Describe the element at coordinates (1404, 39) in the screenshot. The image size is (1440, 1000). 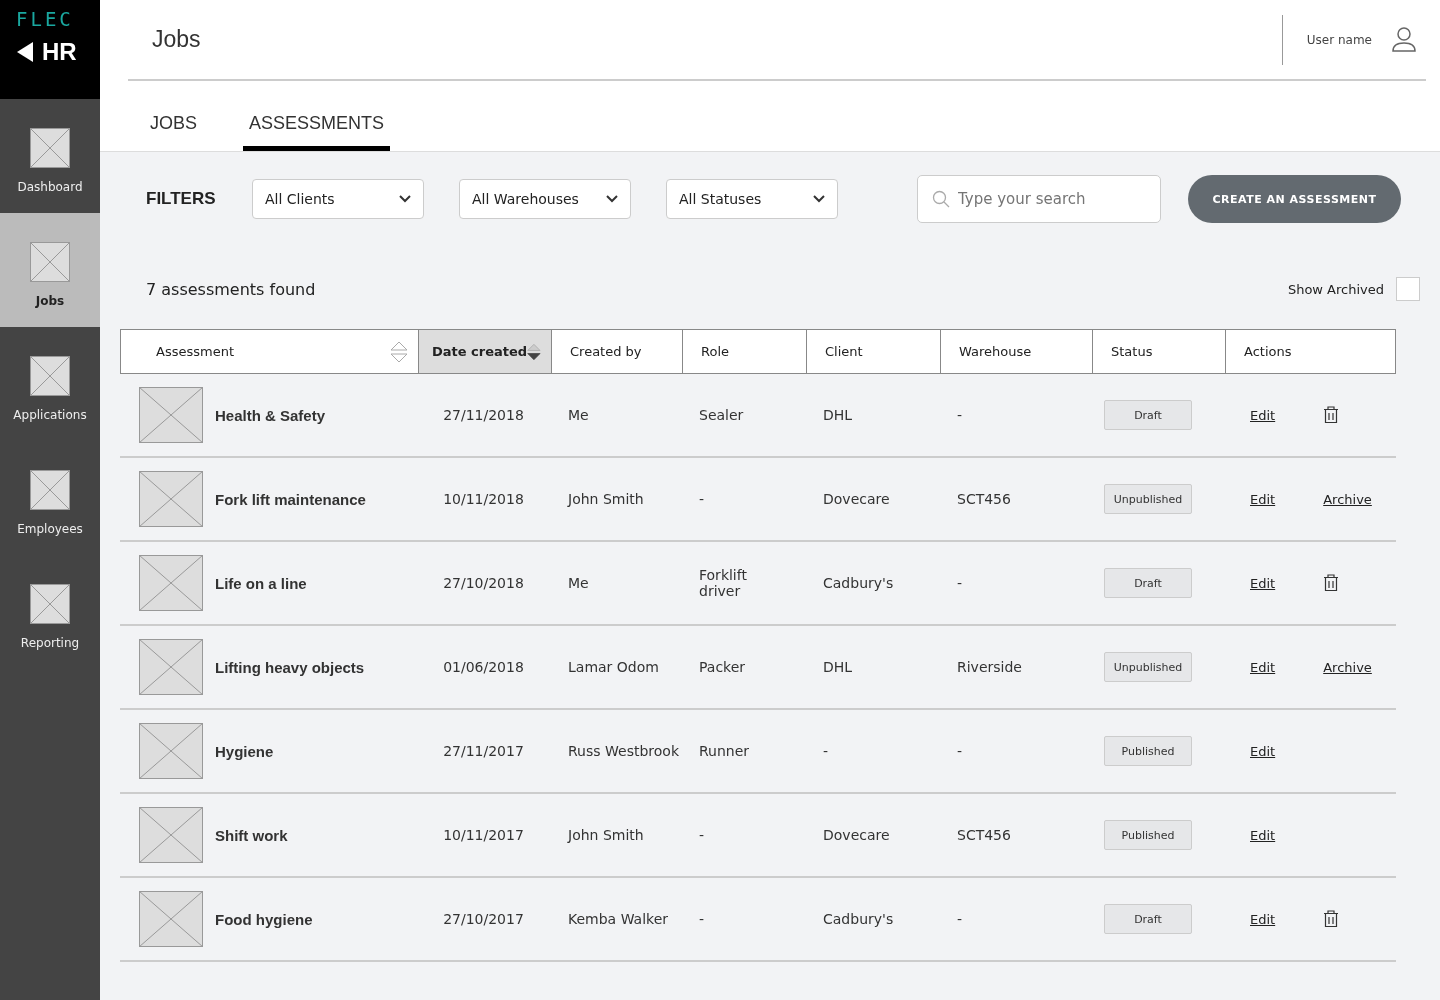
I see `user-icon` at that location.